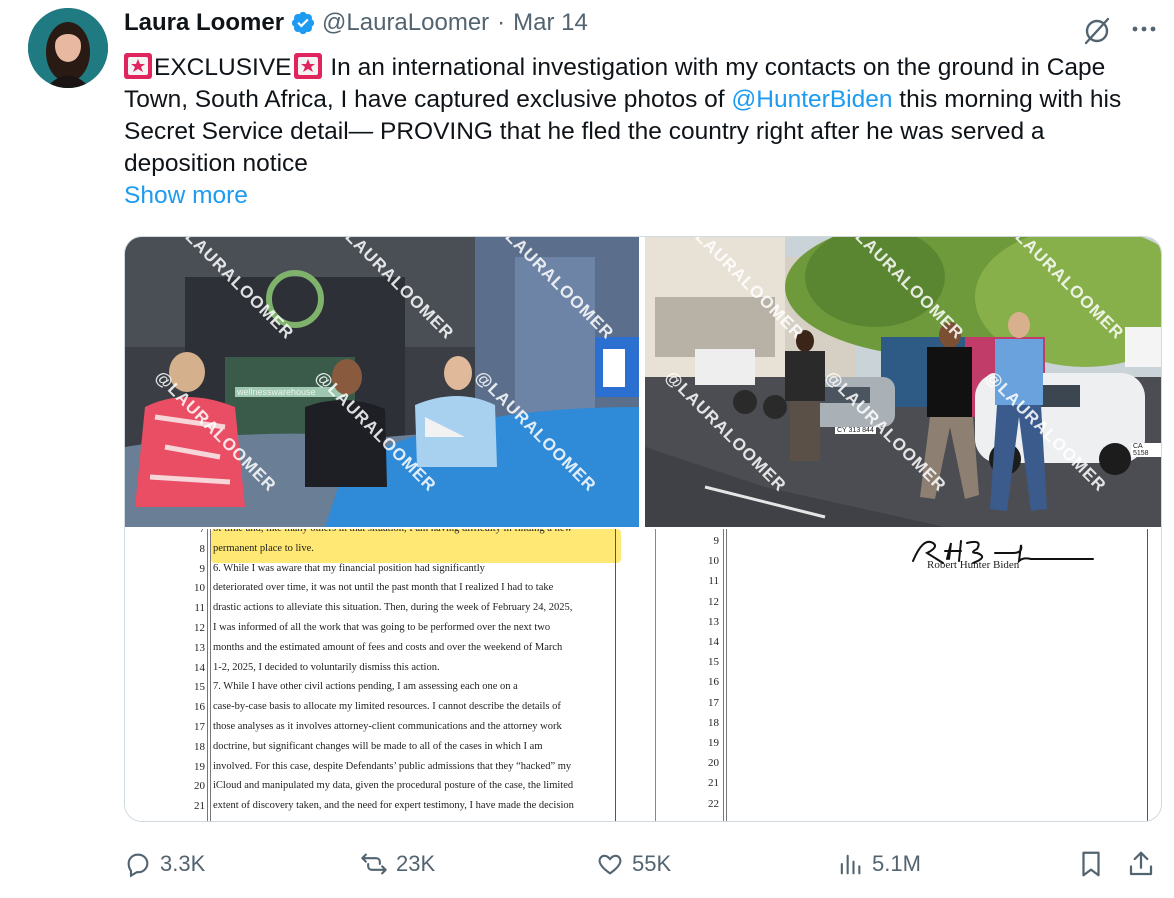 The image size is (1174, 898). I want to click on author-handle: @LauraLoomer, so click(405, 23).